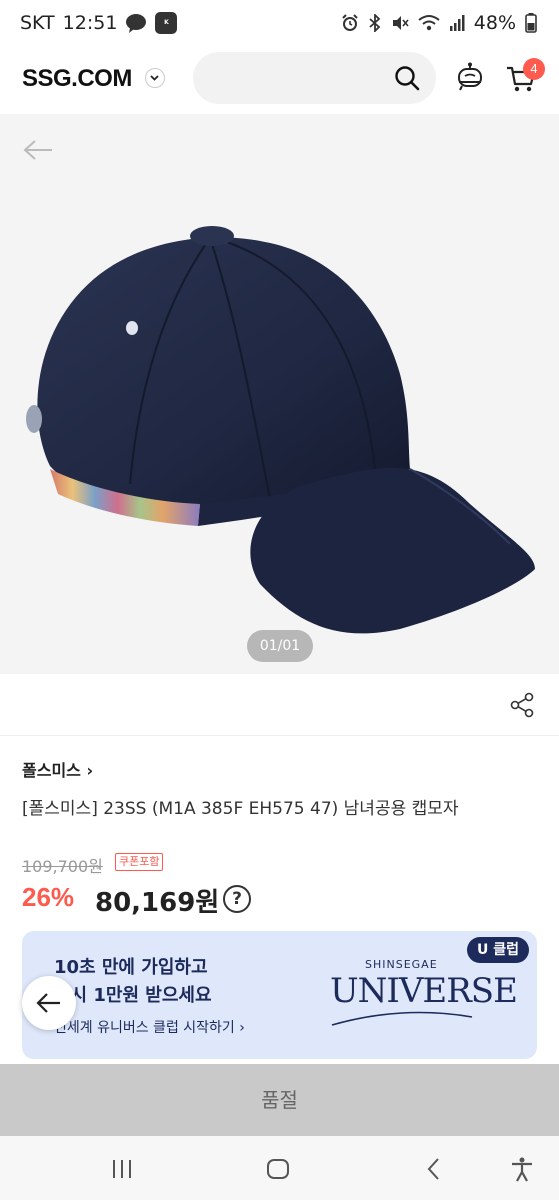 The image size is (559, 1200). I want to click on talk-icon, so click(136, 23).